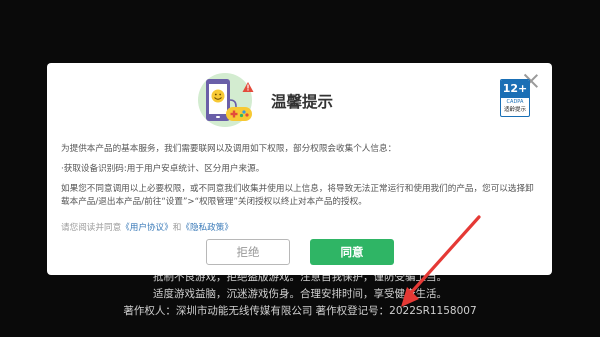 The image size is (600, 337). Describe the element at coordinates (248, 252) in the screenshot. I see `reject-button: 拒绝` at that location.